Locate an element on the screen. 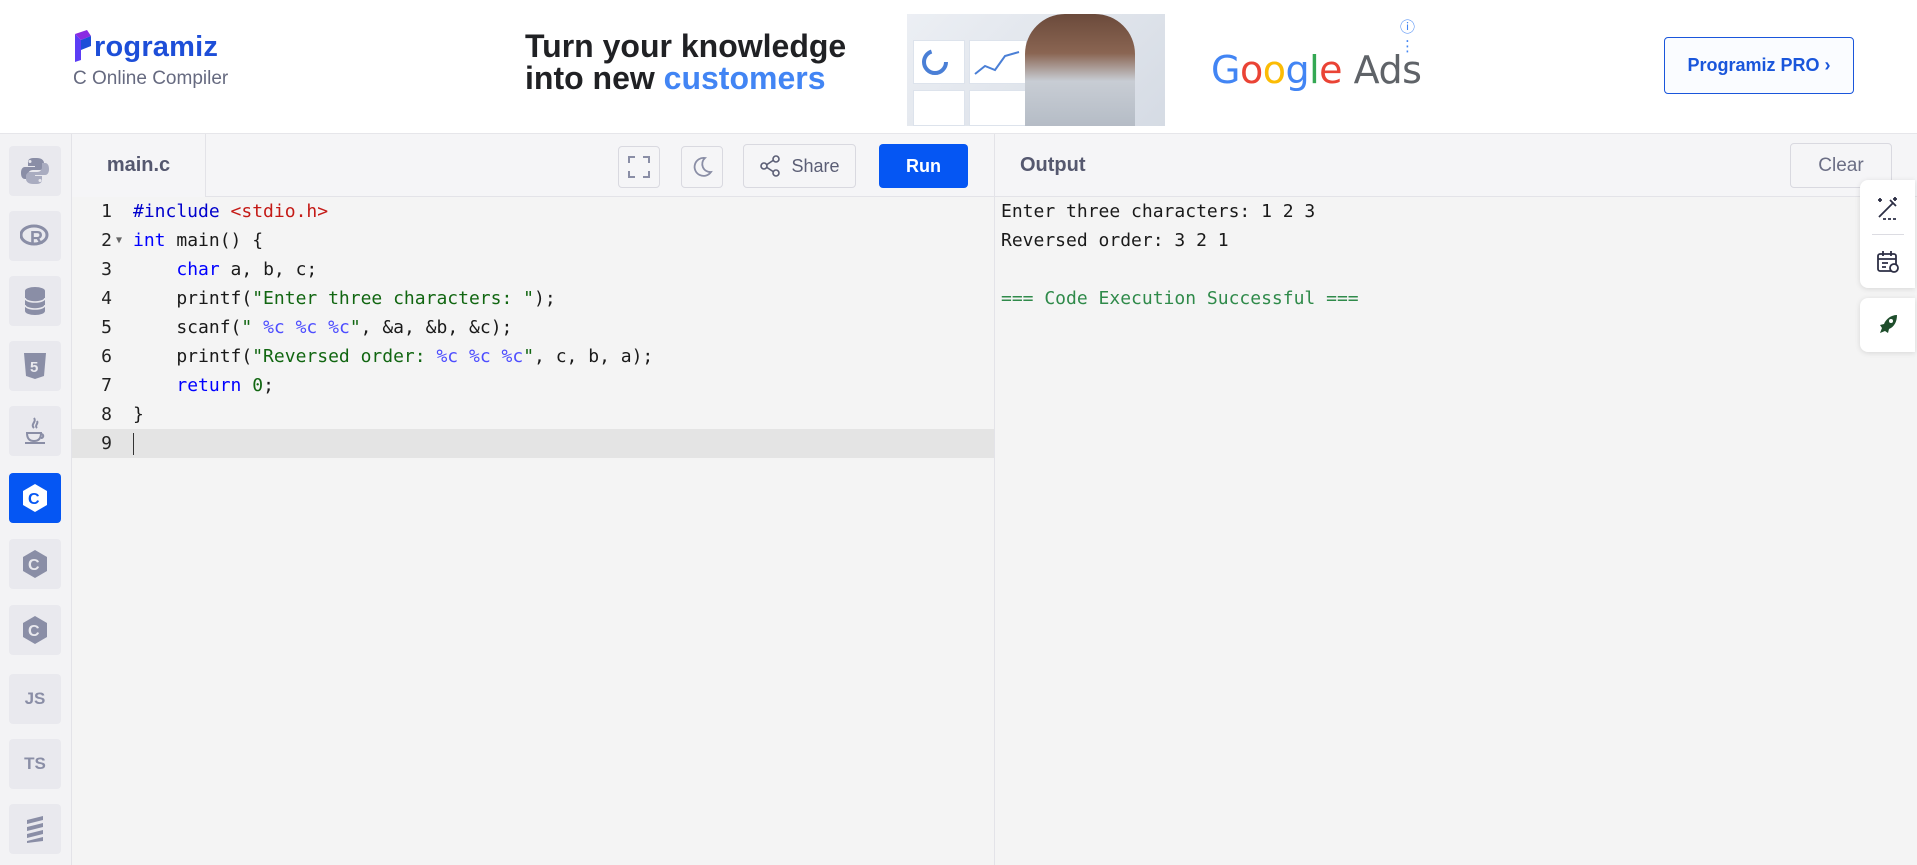 Image resolution: width=1917 pixels, height=865 pixels. code-text: #include <stdio.h> is located at coordinates (231, 211).